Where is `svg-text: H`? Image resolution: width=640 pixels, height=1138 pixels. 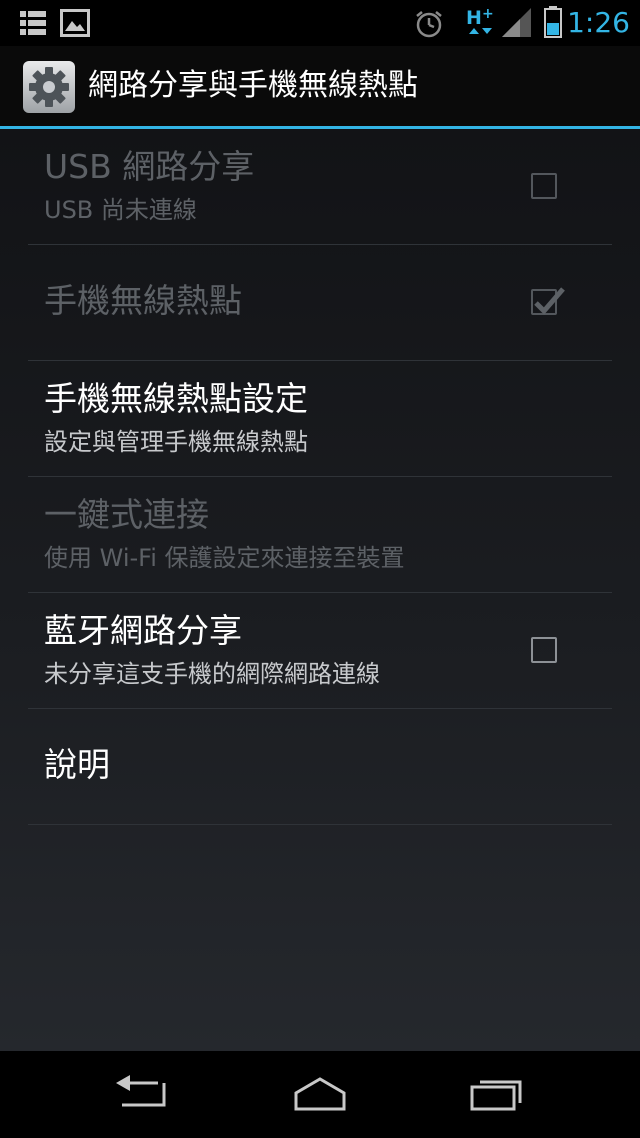 svg-text: H is located at coordinates (474, 18).